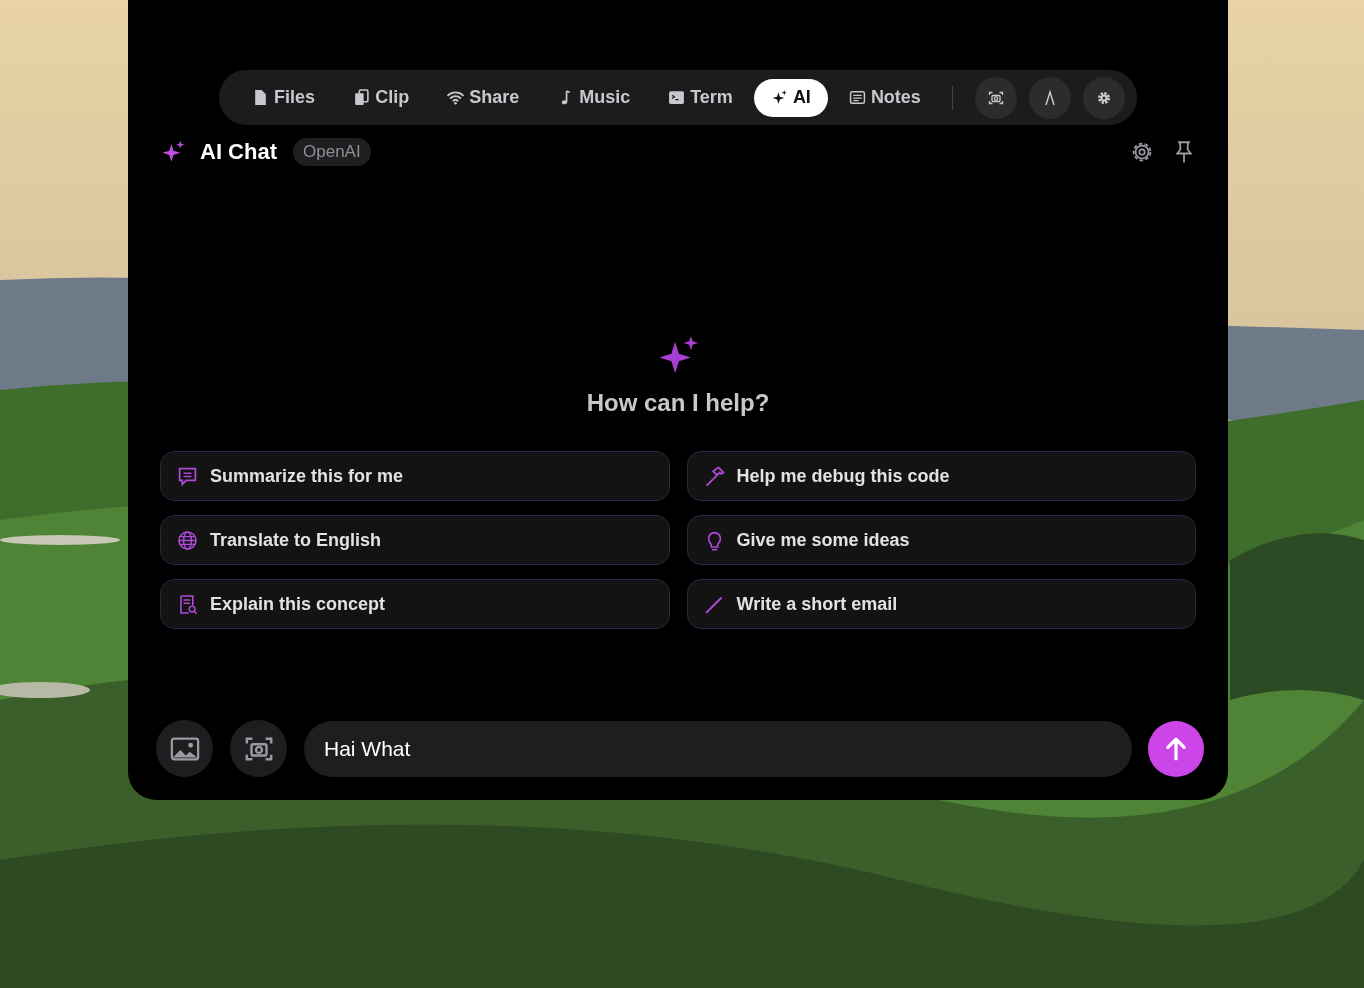  I want to click on chat-title: AI Chat, so click(238, 152).